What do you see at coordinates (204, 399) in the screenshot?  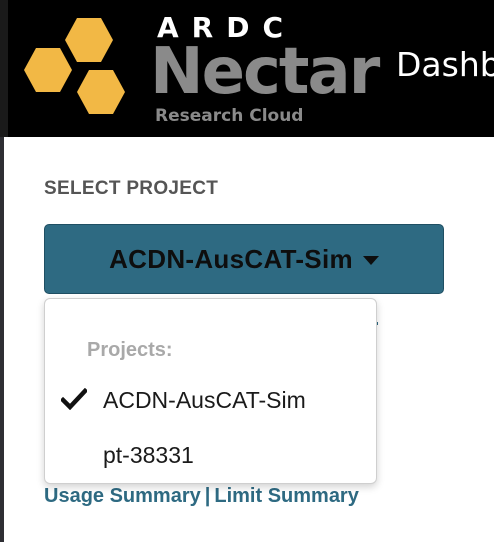 I see `dropdown-item-label: ACDN-AusCAT-Sim` at bounding box center [204, 399].